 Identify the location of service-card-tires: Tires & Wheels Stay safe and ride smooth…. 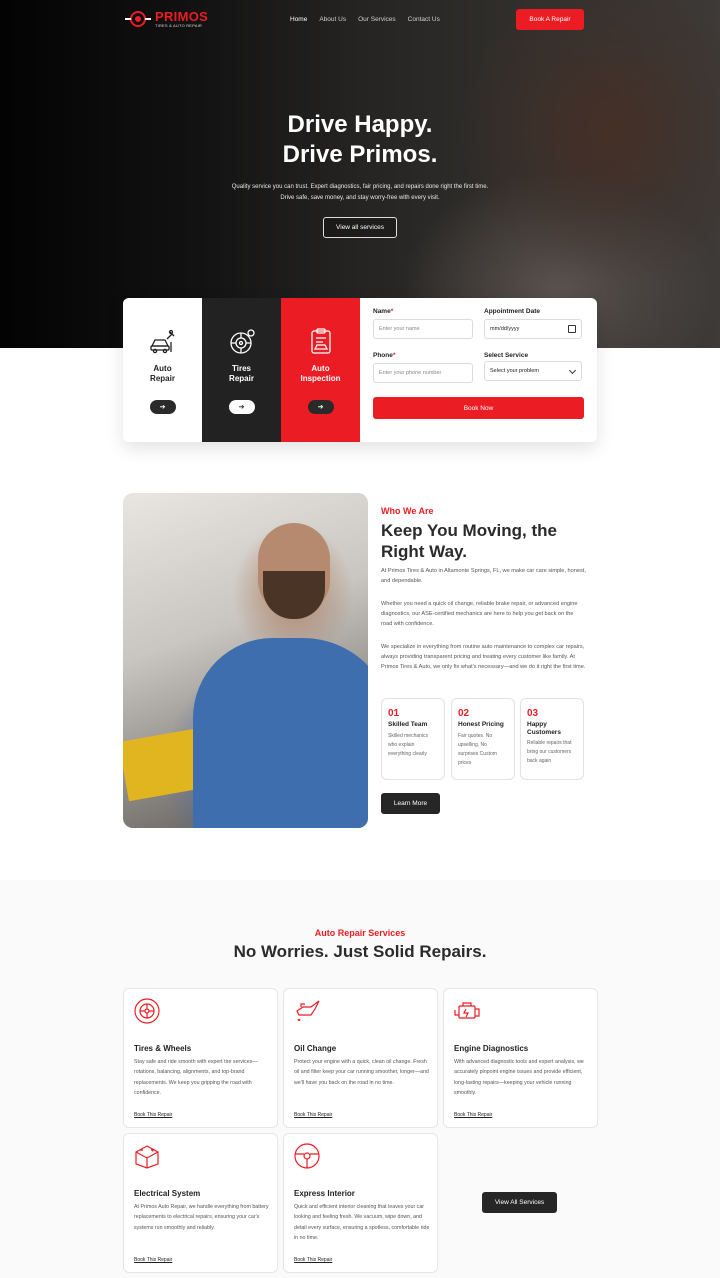
(200, 1058).